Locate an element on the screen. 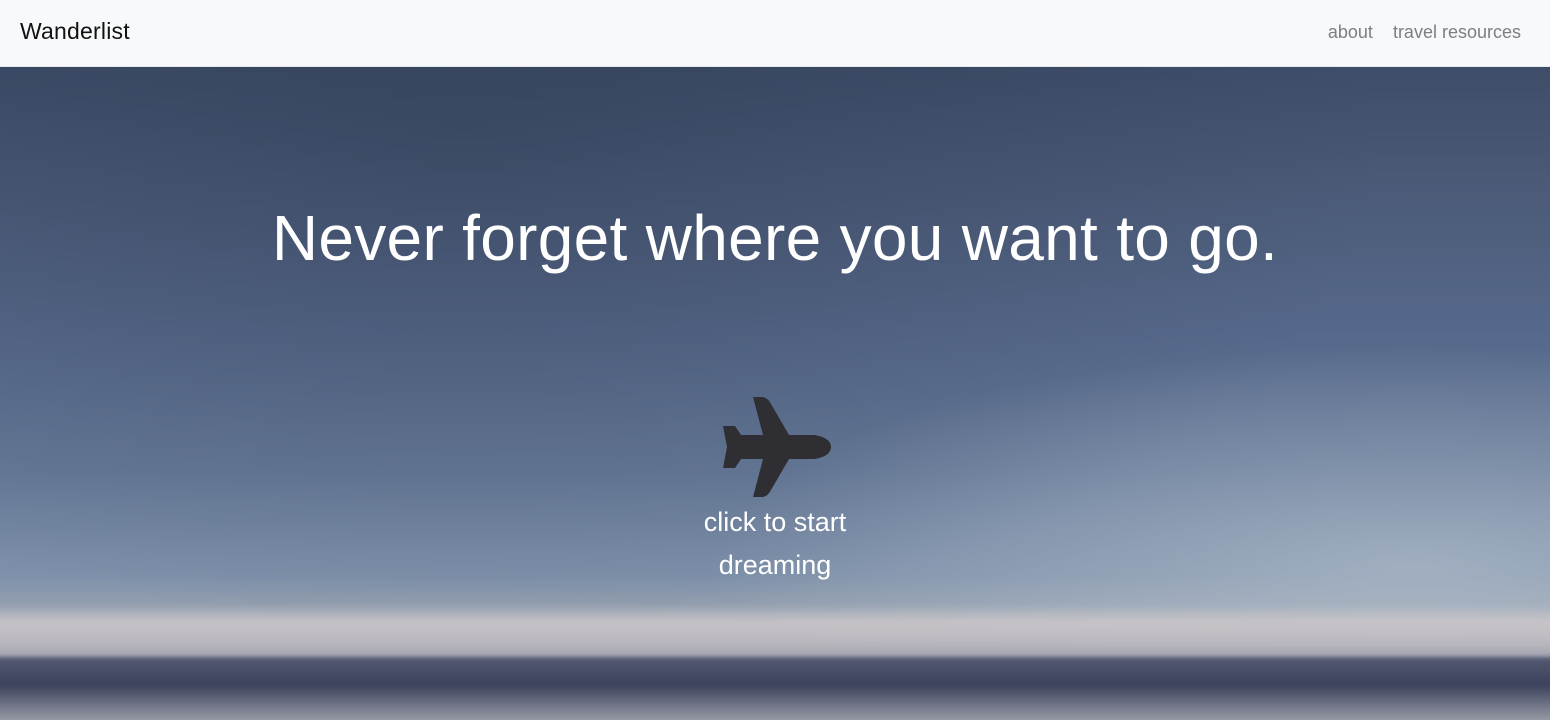 The image size is (1550, 720). start-dreaming-label: click to start dreaming is located at coordinates (775, 543).